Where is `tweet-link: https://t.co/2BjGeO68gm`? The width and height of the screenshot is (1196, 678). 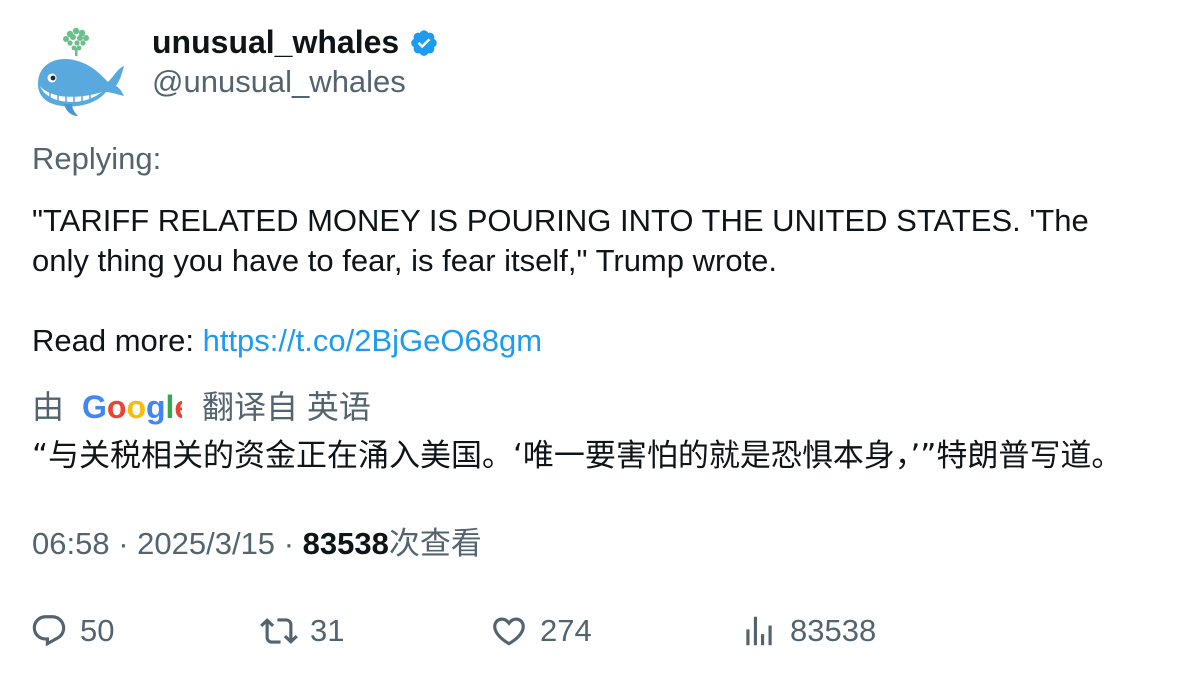
tweet-link: https://t.co/2BjGeO68gm is located at coordinates (372, 340).